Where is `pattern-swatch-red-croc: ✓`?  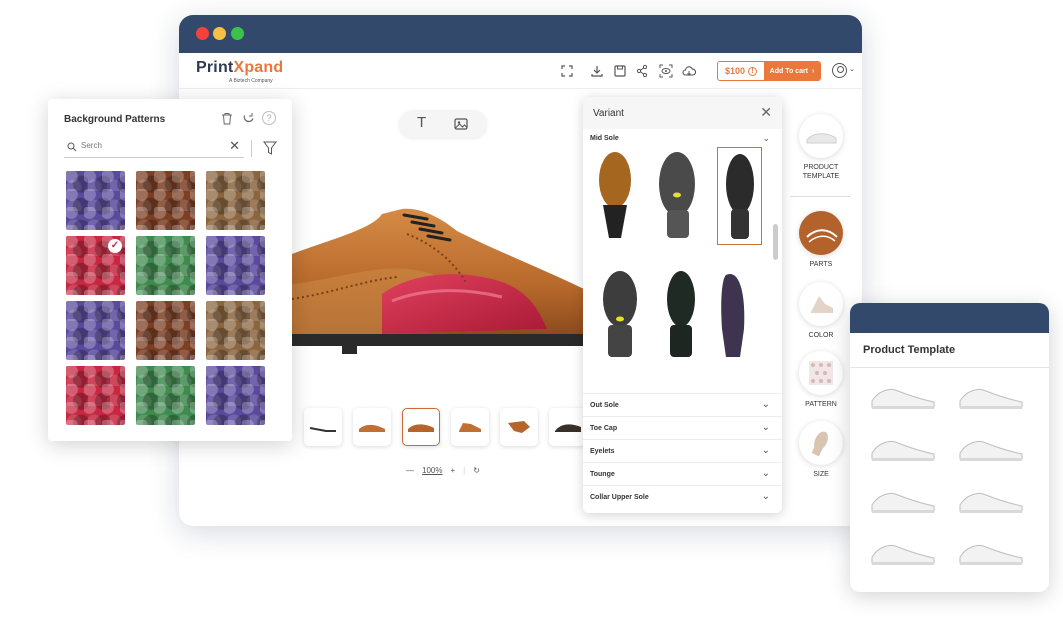
pattern-swatch-red-croc: ✓ is located at coordinates (95, 265).